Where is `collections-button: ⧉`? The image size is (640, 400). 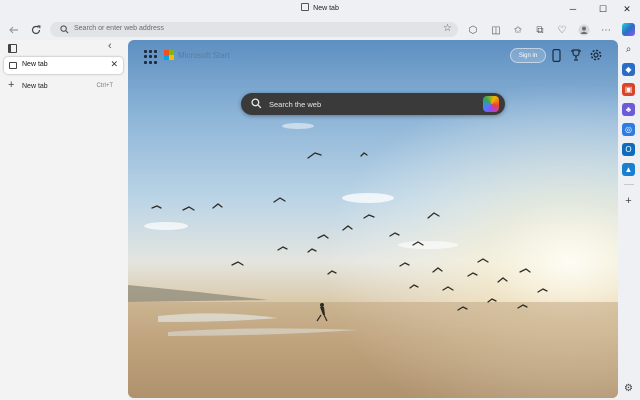 collections-button: ⧉ is located at coordinates (540, 30).